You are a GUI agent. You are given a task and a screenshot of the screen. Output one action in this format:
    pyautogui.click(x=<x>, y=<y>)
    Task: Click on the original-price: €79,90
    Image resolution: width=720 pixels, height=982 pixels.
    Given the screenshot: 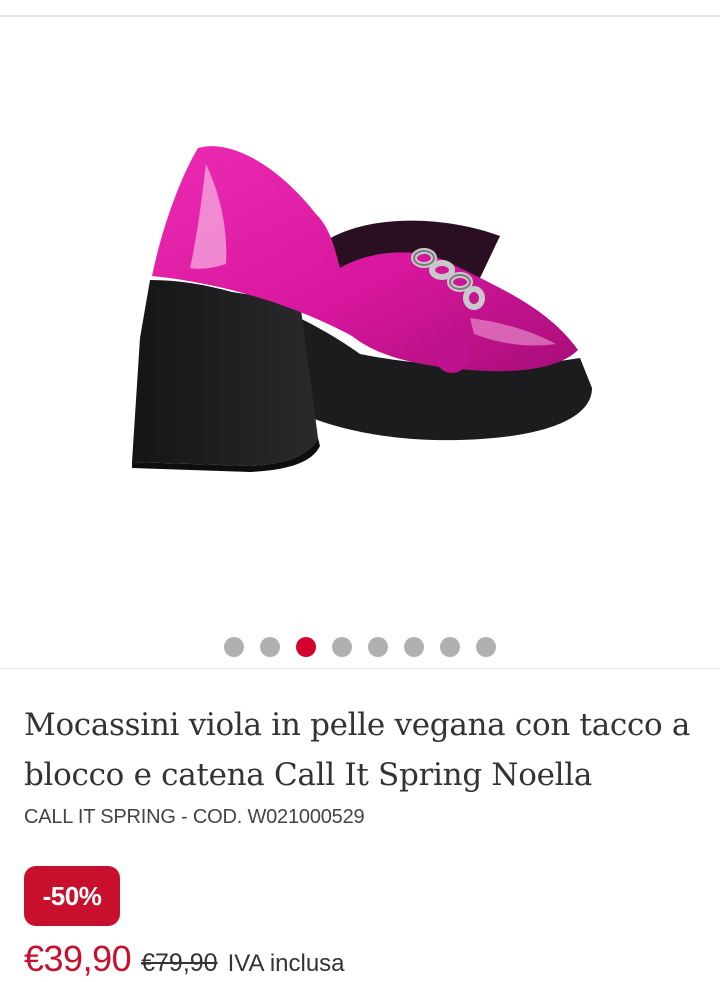 What is the action you would take?
    pyautogui.click(x=179, y=963)
    